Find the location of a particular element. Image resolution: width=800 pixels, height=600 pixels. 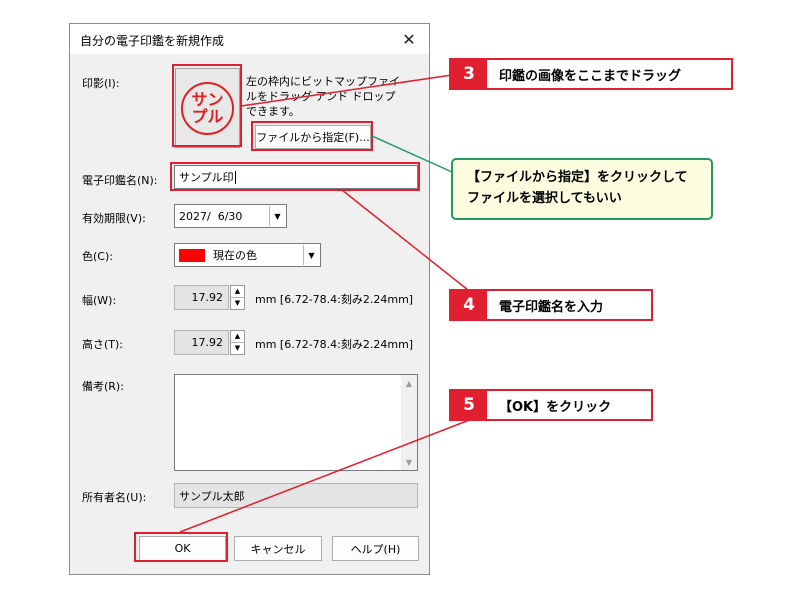

step4-line is located at coordinates (405, 240).